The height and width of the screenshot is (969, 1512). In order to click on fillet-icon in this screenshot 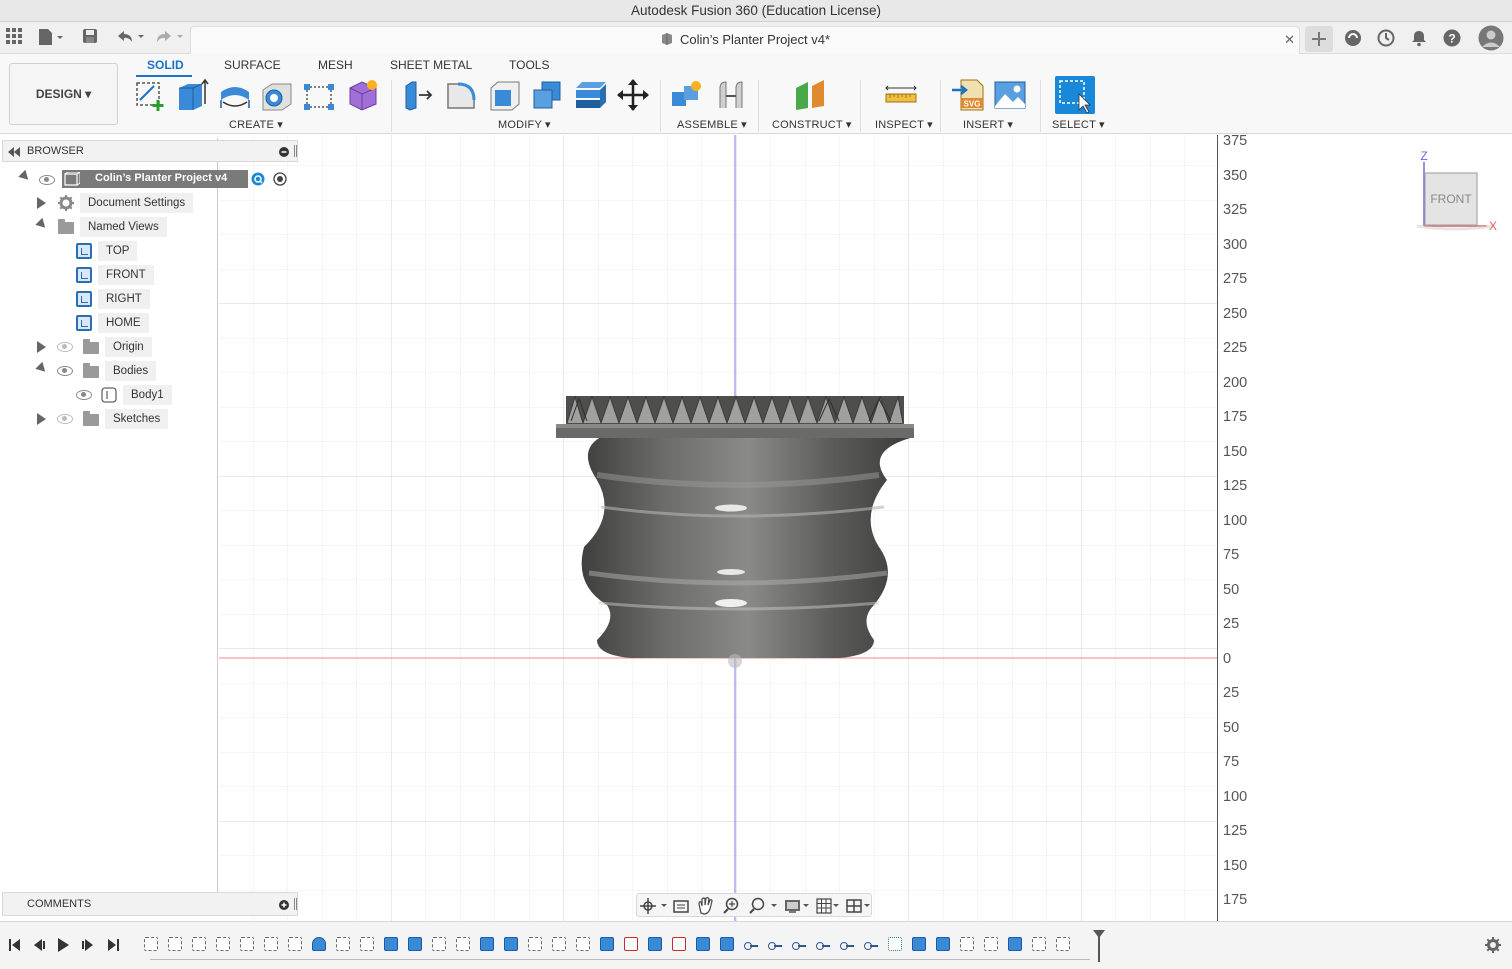, I will do `click(461, 95)`.